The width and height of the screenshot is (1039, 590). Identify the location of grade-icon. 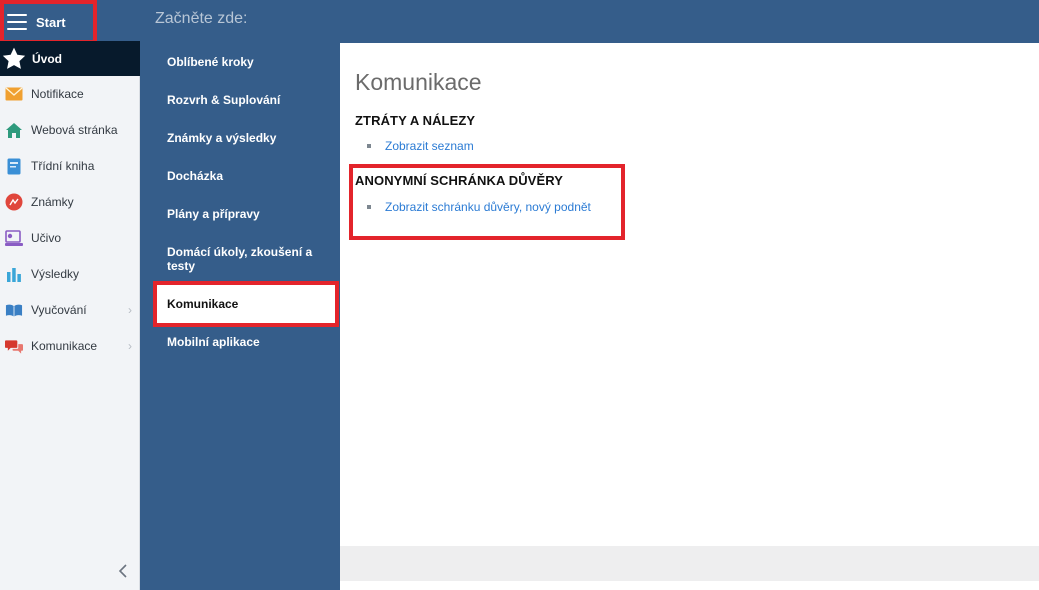
(14, 202).